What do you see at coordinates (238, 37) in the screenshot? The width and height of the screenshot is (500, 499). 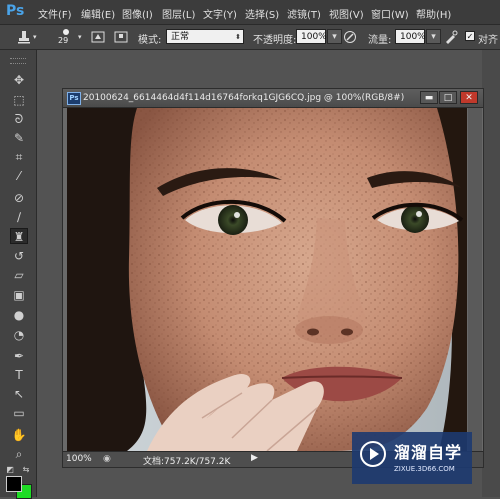 I see `mode-dropdown-icon: ⬍` at bounding box center [238, 37].